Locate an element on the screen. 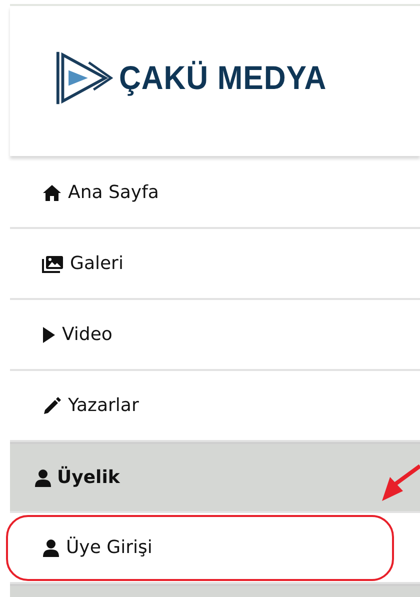 The height and width of the screenshot is (597, 420). menu-item: Ana Sayfa is located at coordinates (100, 192).